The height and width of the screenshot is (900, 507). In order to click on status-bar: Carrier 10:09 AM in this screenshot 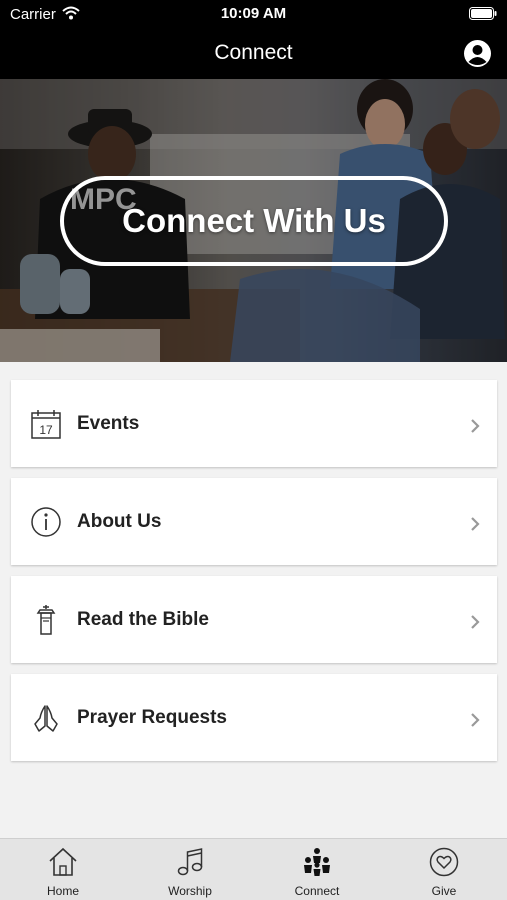, I will do `click(253, 14)`.